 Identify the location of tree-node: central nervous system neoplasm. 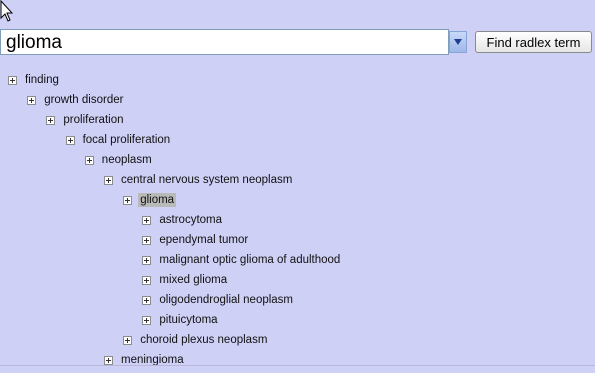
(199, 180).